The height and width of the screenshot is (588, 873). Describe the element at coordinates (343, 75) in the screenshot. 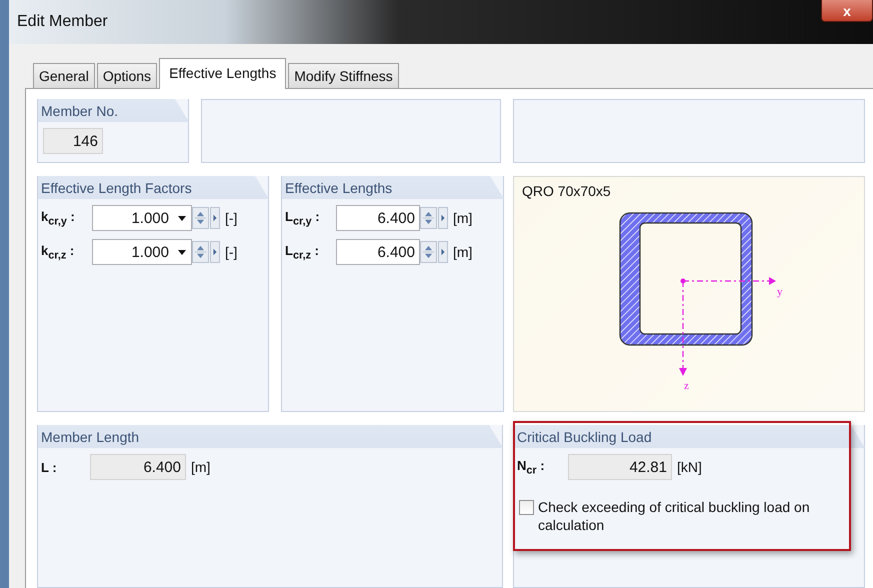

I see `tab: Modify Stiffness` at that location.